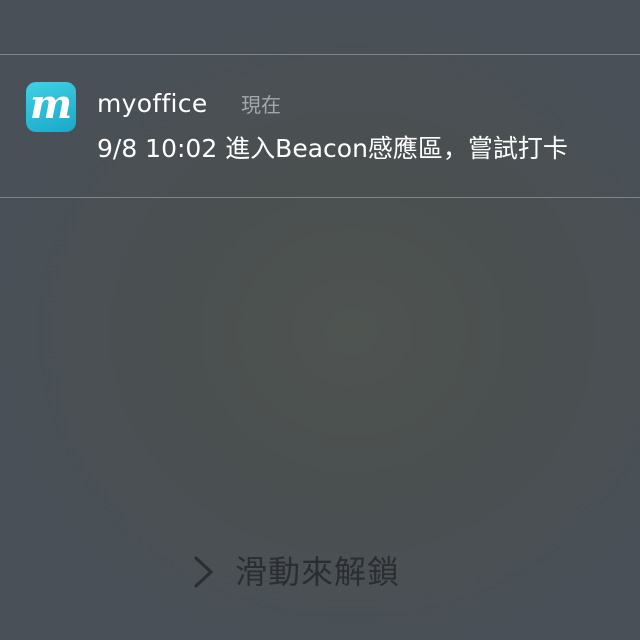 This screenshot has height=640, width=640. I want to click on notification-app-name: myoffice, so click(152, 103).